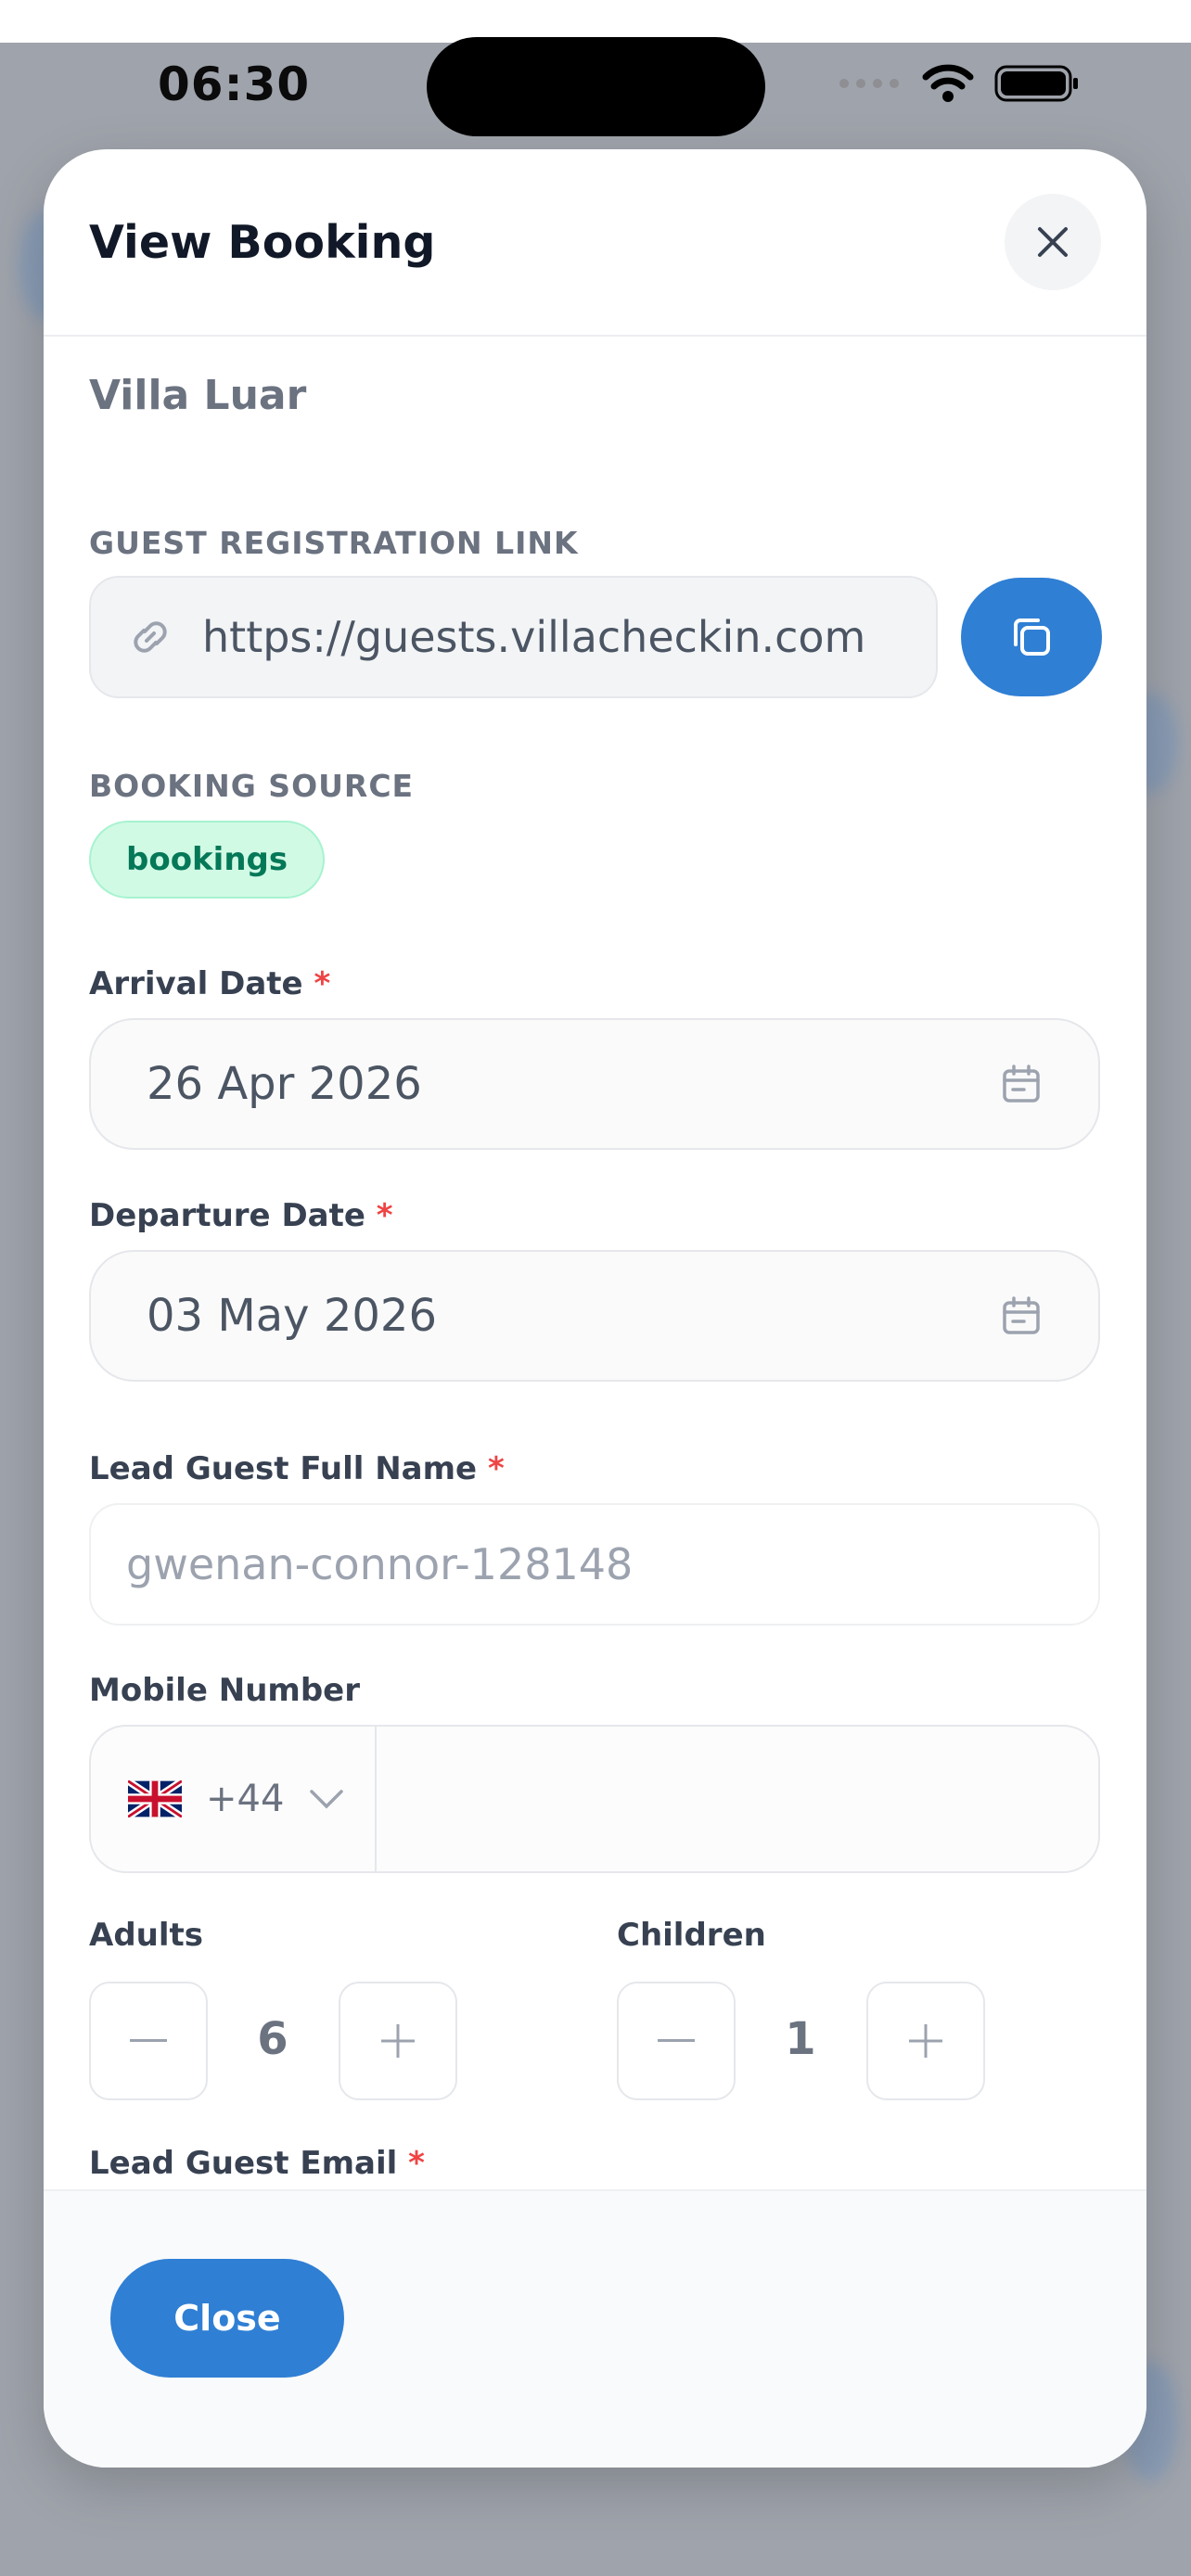 Image resolution: width=1191 pixels, height=2576 pixels. What do you see at coordinates (334, 543) in the screenshot?
I see `guest-link-label: GUEST REGISTRATION LINK` at bounding box center [334, 543].